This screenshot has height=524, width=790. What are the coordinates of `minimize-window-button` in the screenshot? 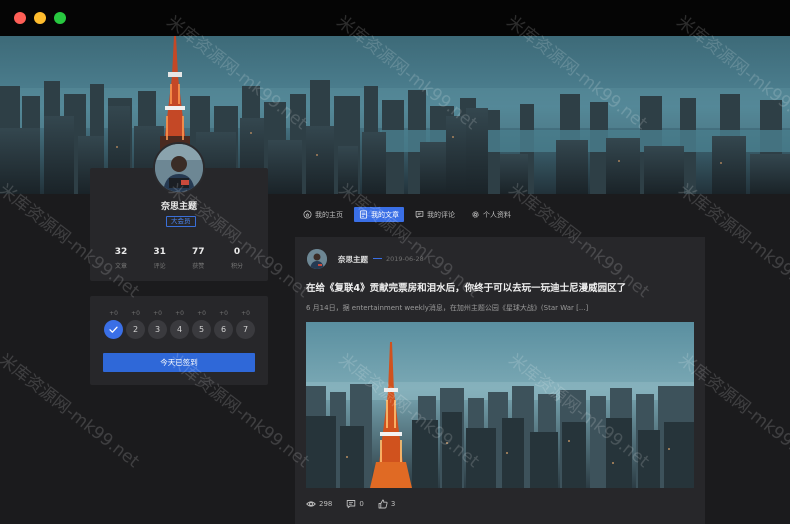 It's located at (40, 18).